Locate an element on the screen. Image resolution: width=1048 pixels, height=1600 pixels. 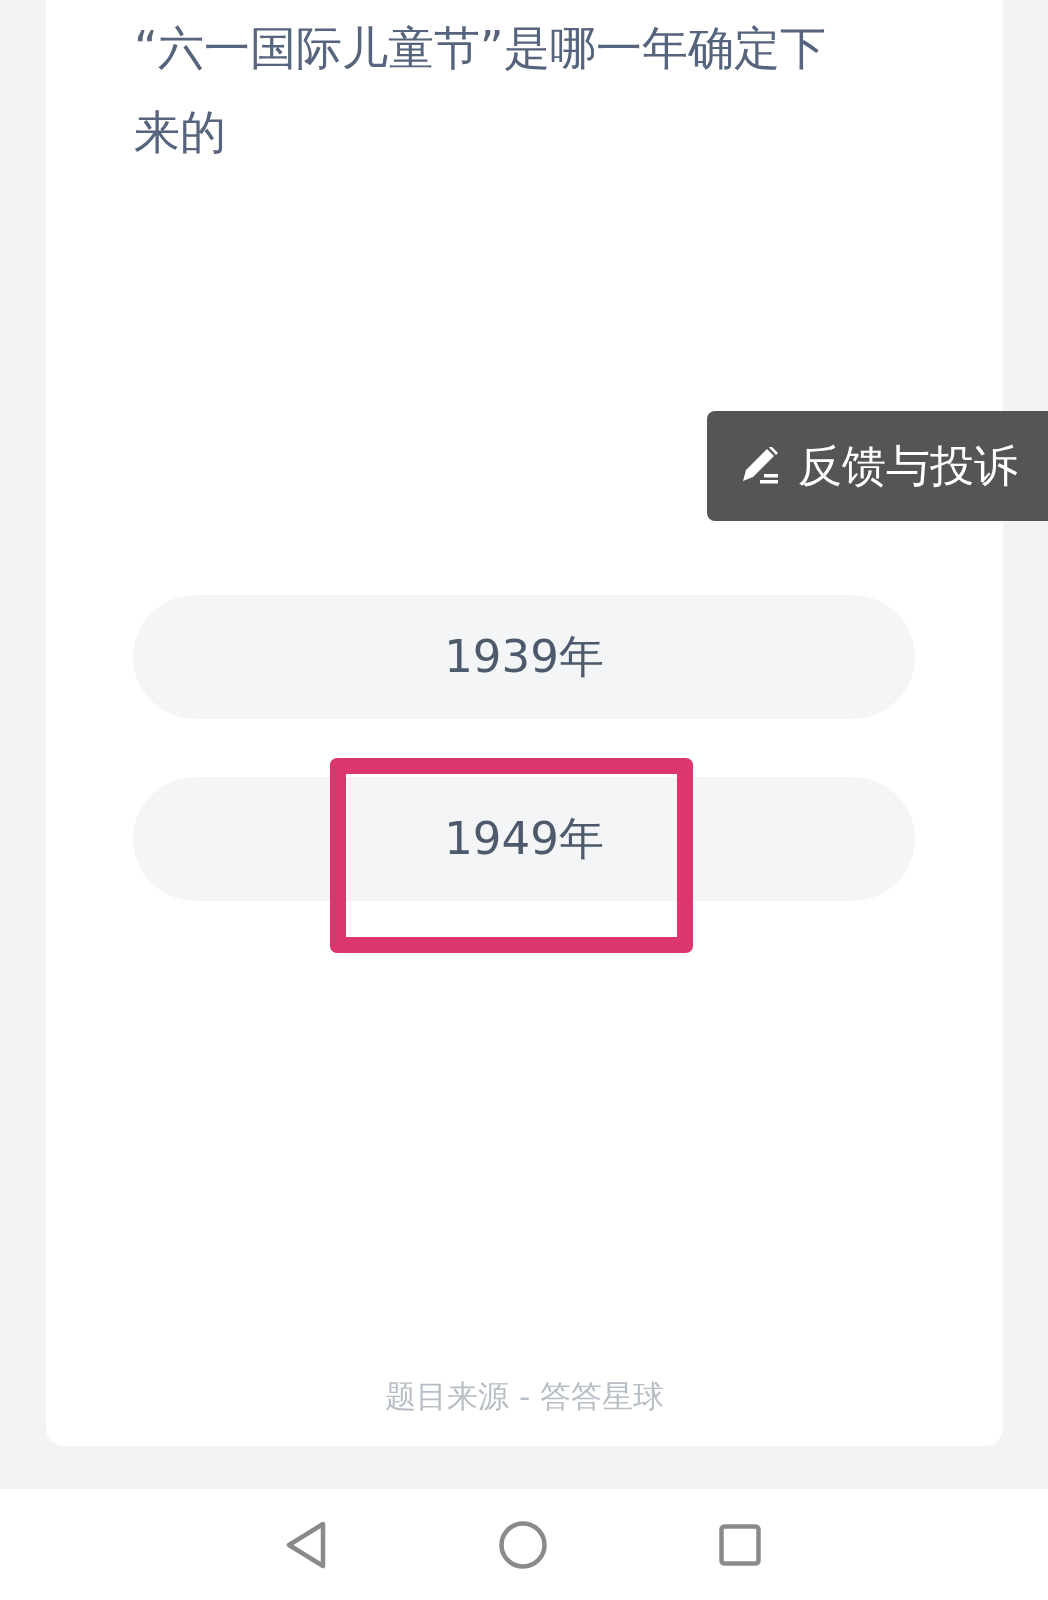
answer-option: 1949年 is located at coordinates (524, 839).